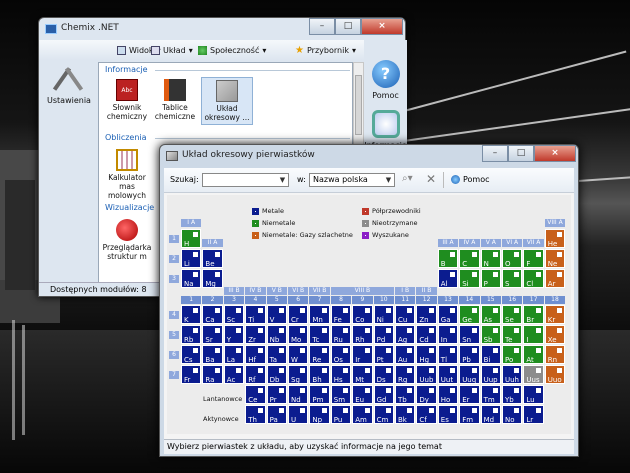 Image resolution: width=630 pixels, height=473 pixels. Describe the element at coordinates (276, 314) in the screenshot. I see `element-v: V` at that location.